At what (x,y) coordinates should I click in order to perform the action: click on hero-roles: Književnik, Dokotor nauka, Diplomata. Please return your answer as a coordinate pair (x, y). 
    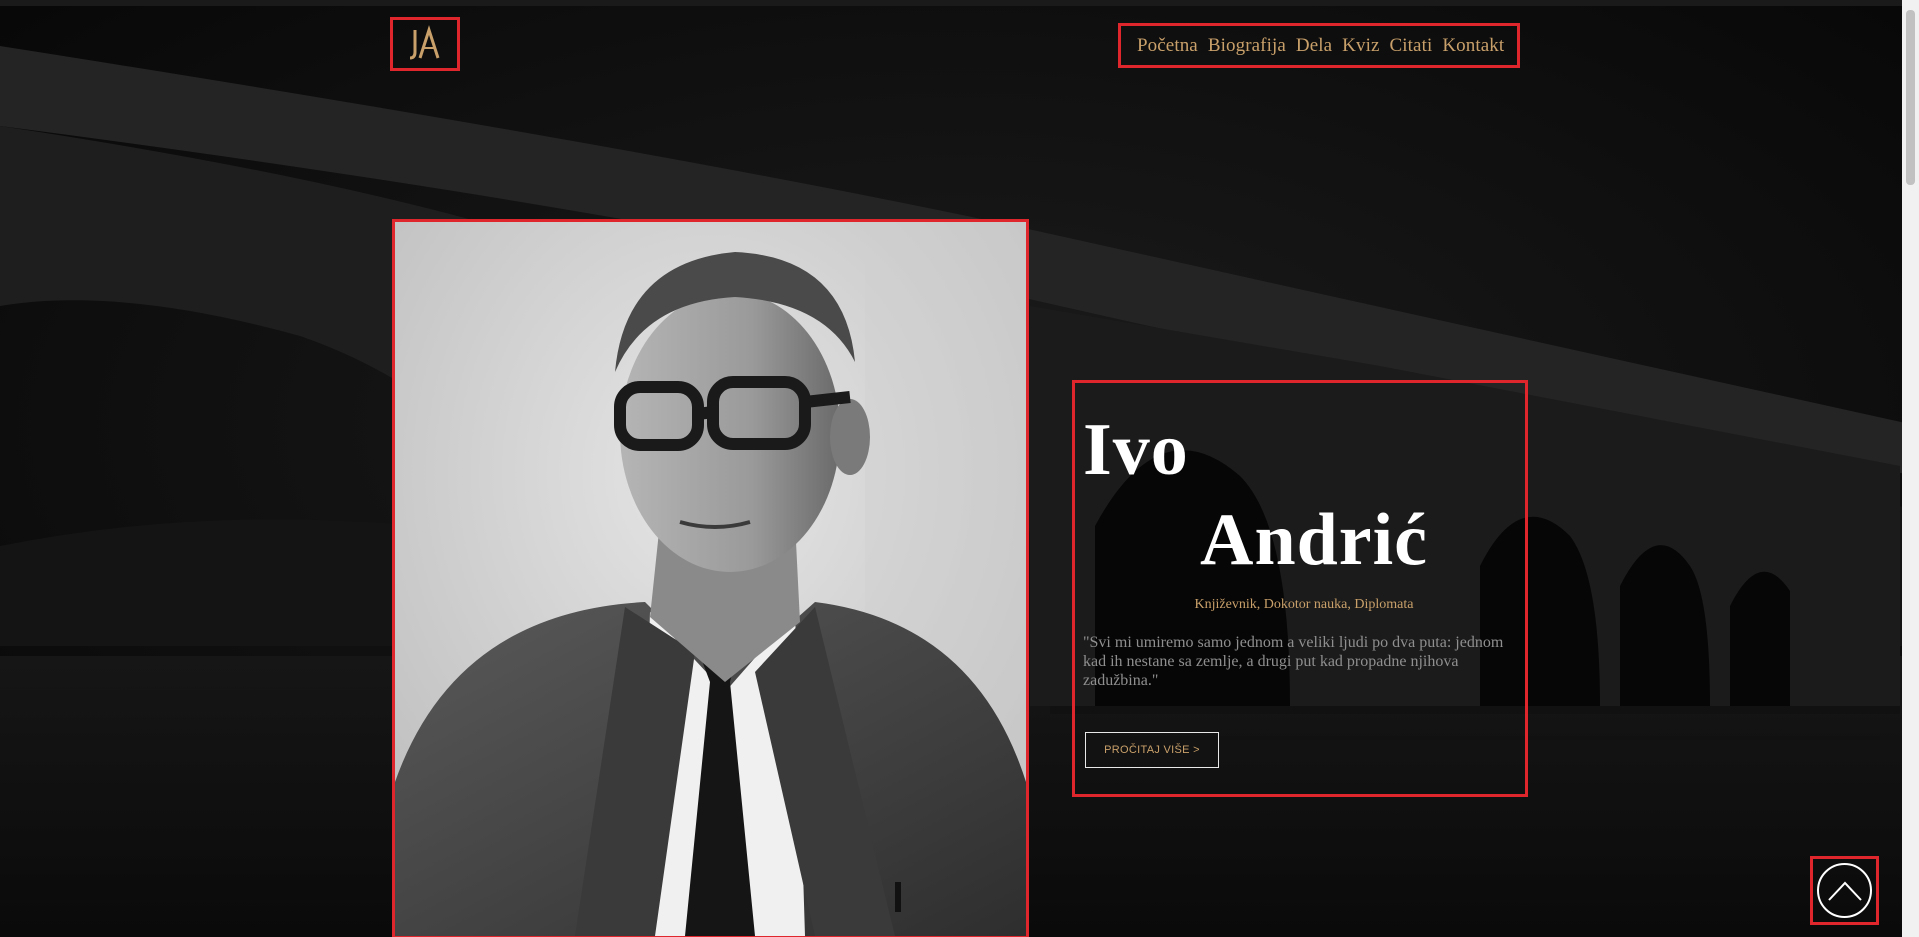
    Looking at the image, I should click on (1304, 604).